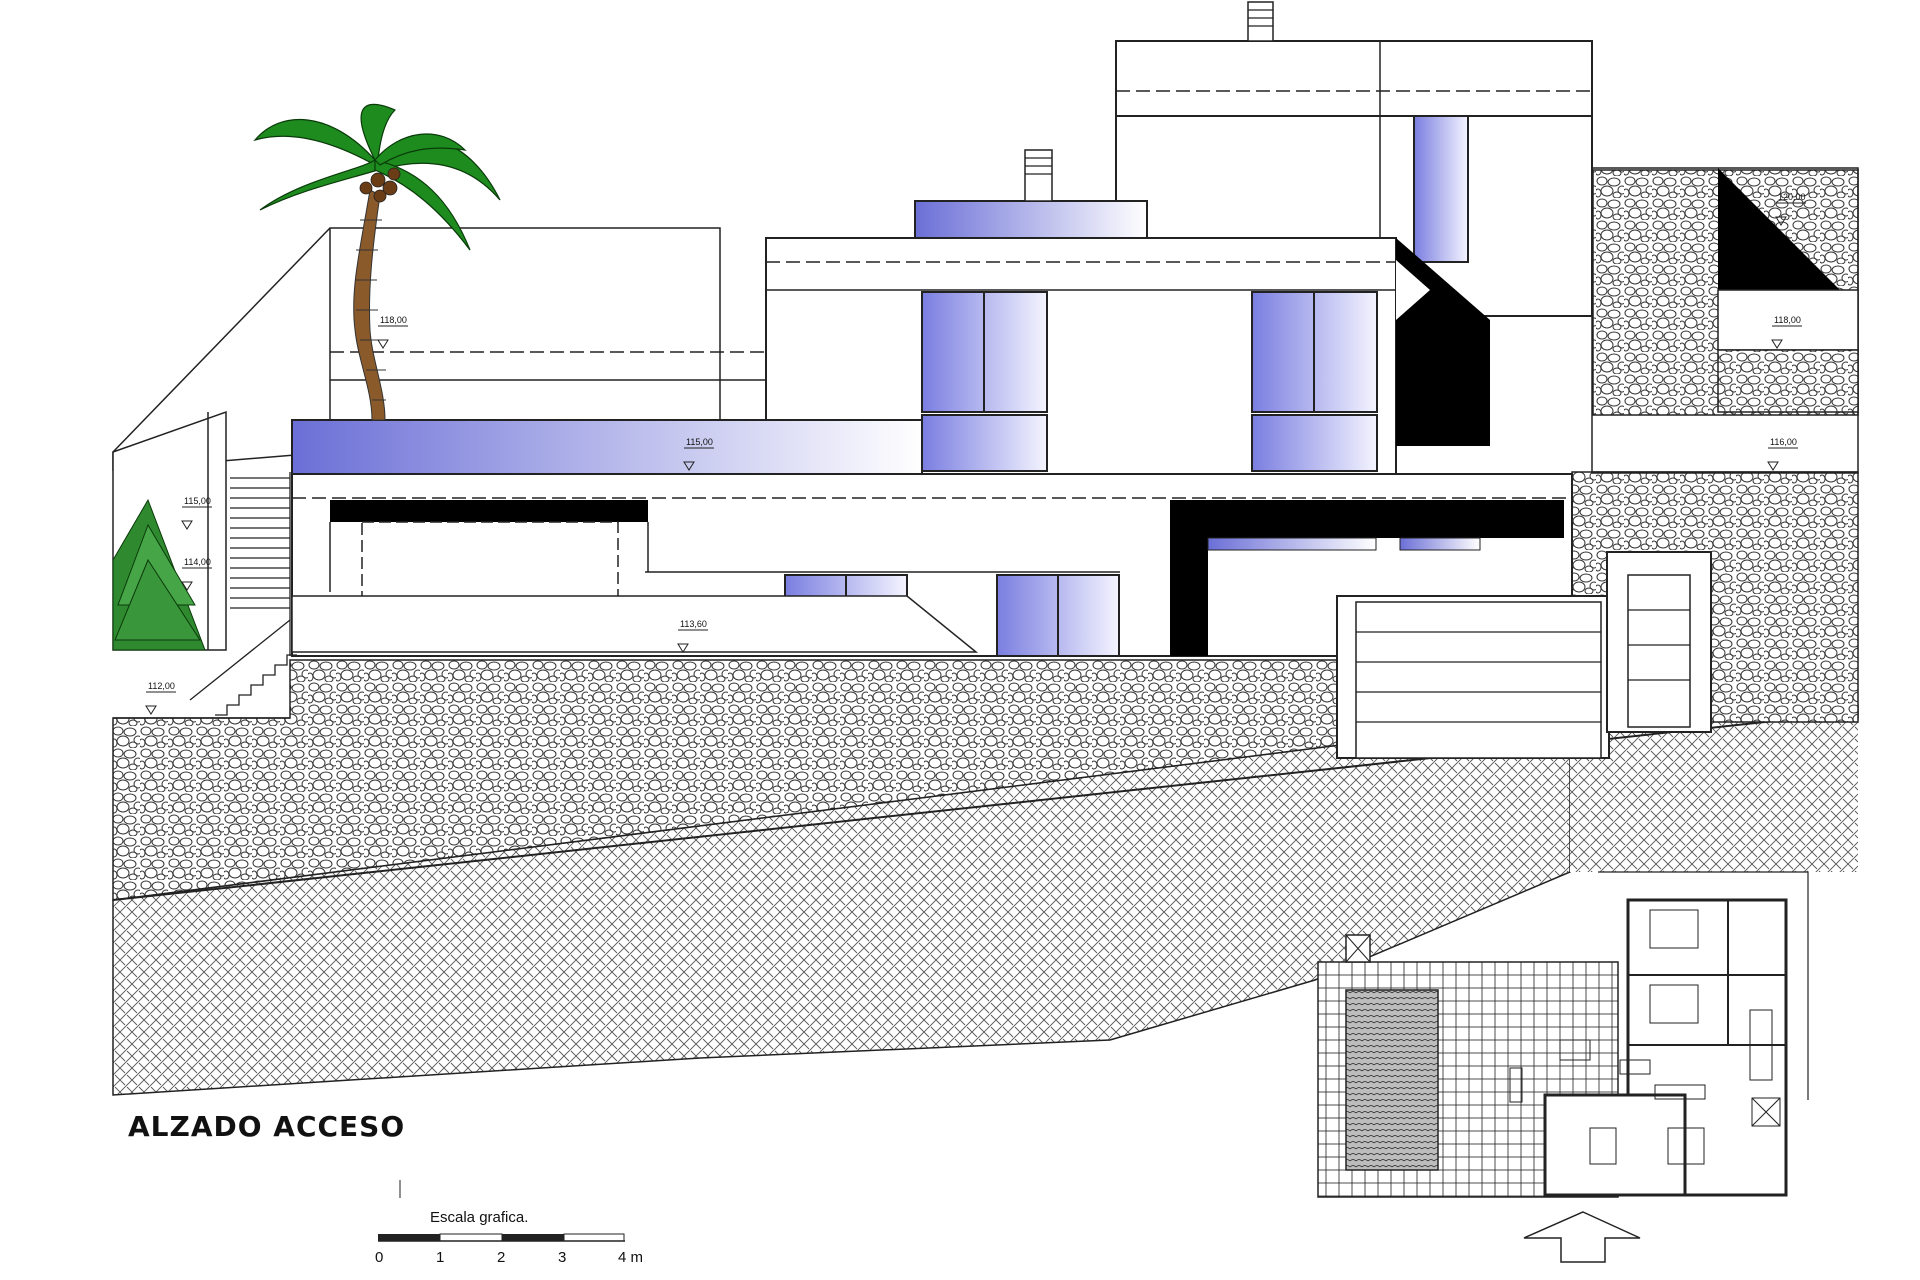 Image resolution: width=1920 pixels, height=1280 pixels. Describe the element at coordinates (1478, 680) in the screenshot. I see `garage-door` at that location.